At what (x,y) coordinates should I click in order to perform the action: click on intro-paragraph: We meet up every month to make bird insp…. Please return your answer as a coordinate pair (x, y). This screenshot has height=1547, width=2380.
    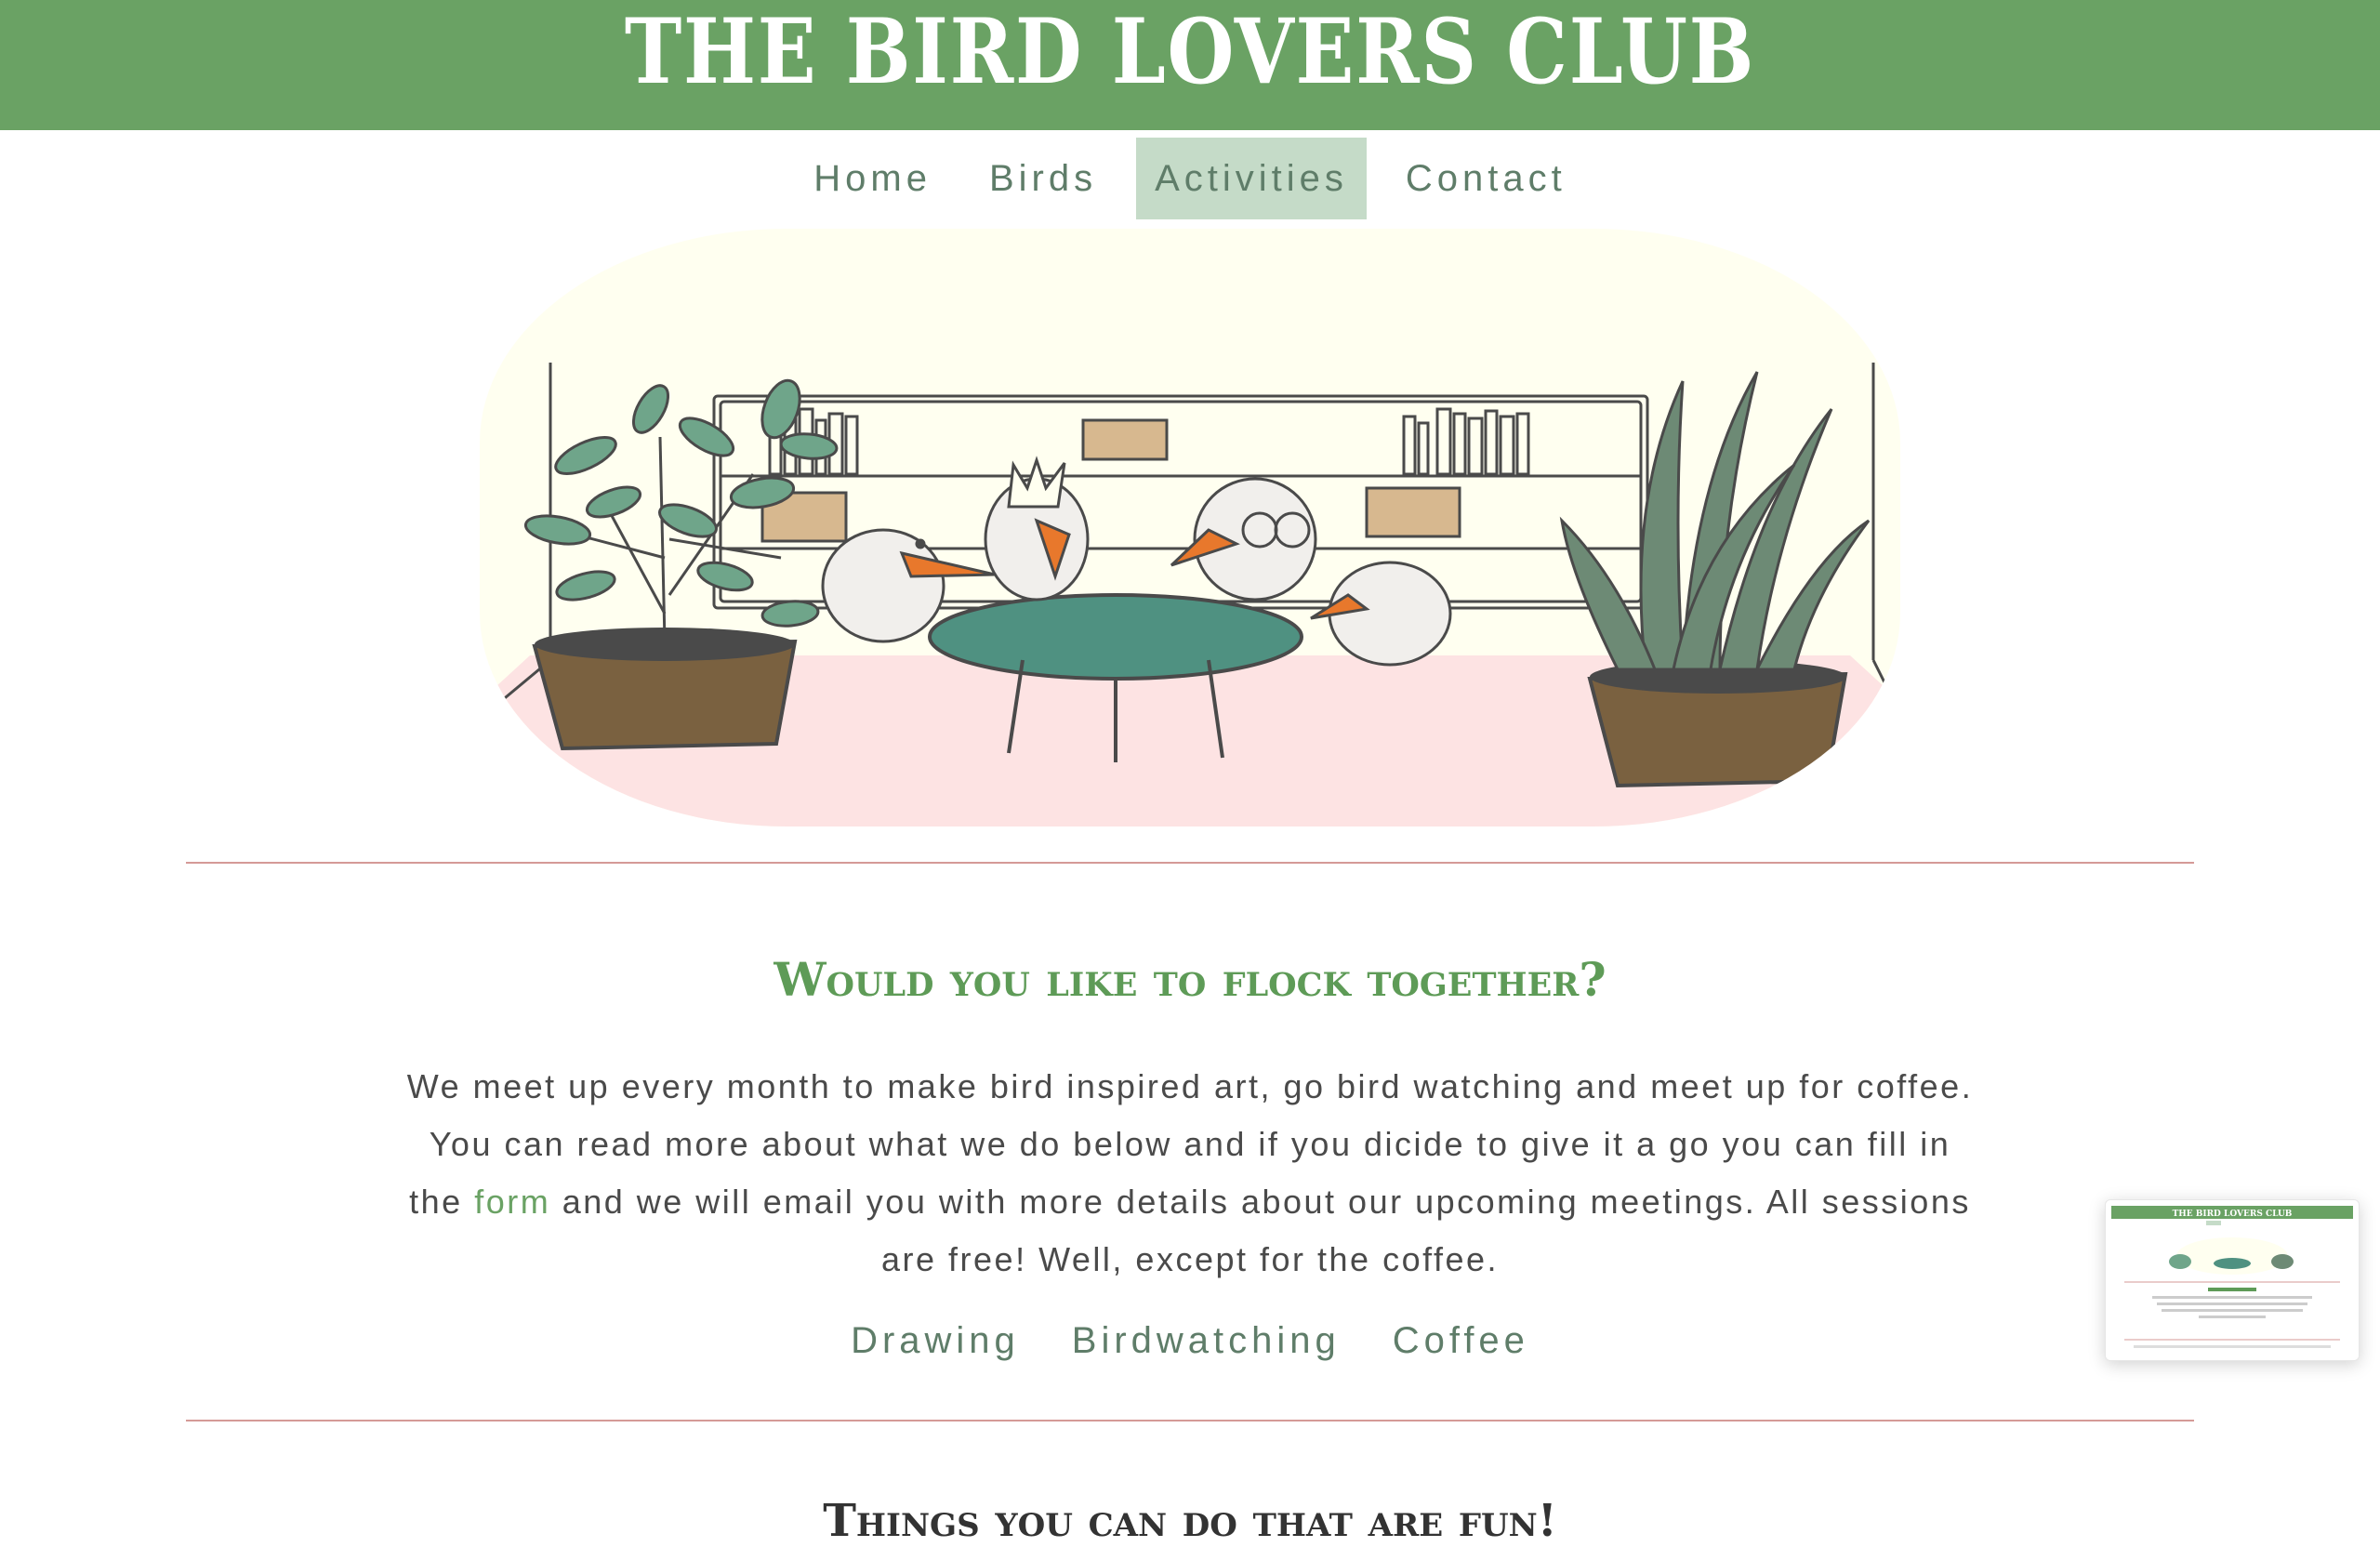
    Looking at the image, I should click on (1190, 1173).